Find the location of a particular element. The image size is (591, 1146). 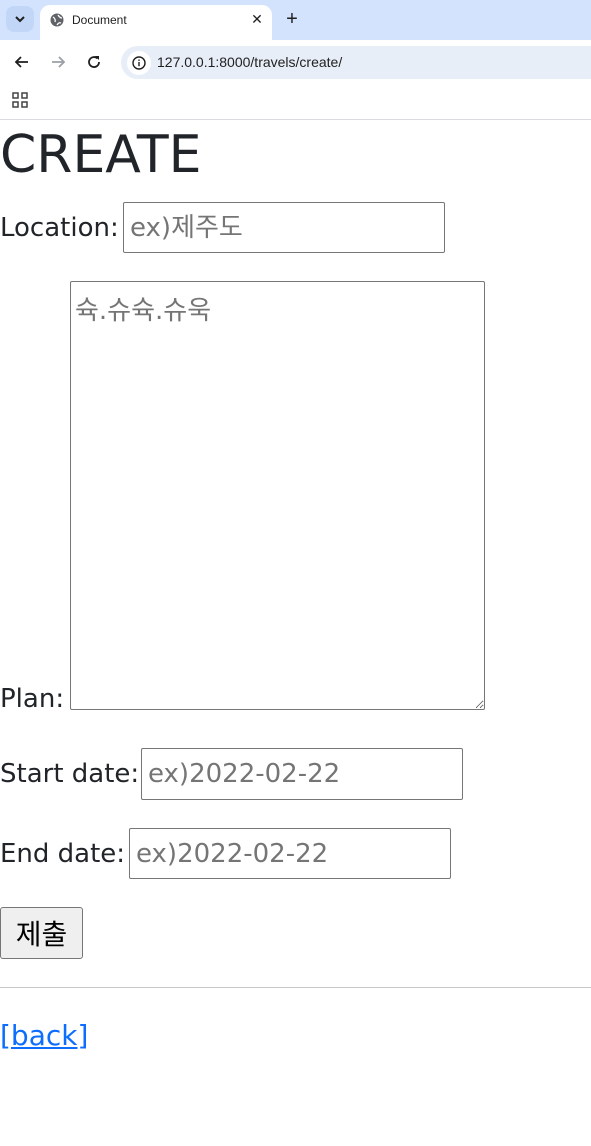

divider is located at coordinates (295, 987).